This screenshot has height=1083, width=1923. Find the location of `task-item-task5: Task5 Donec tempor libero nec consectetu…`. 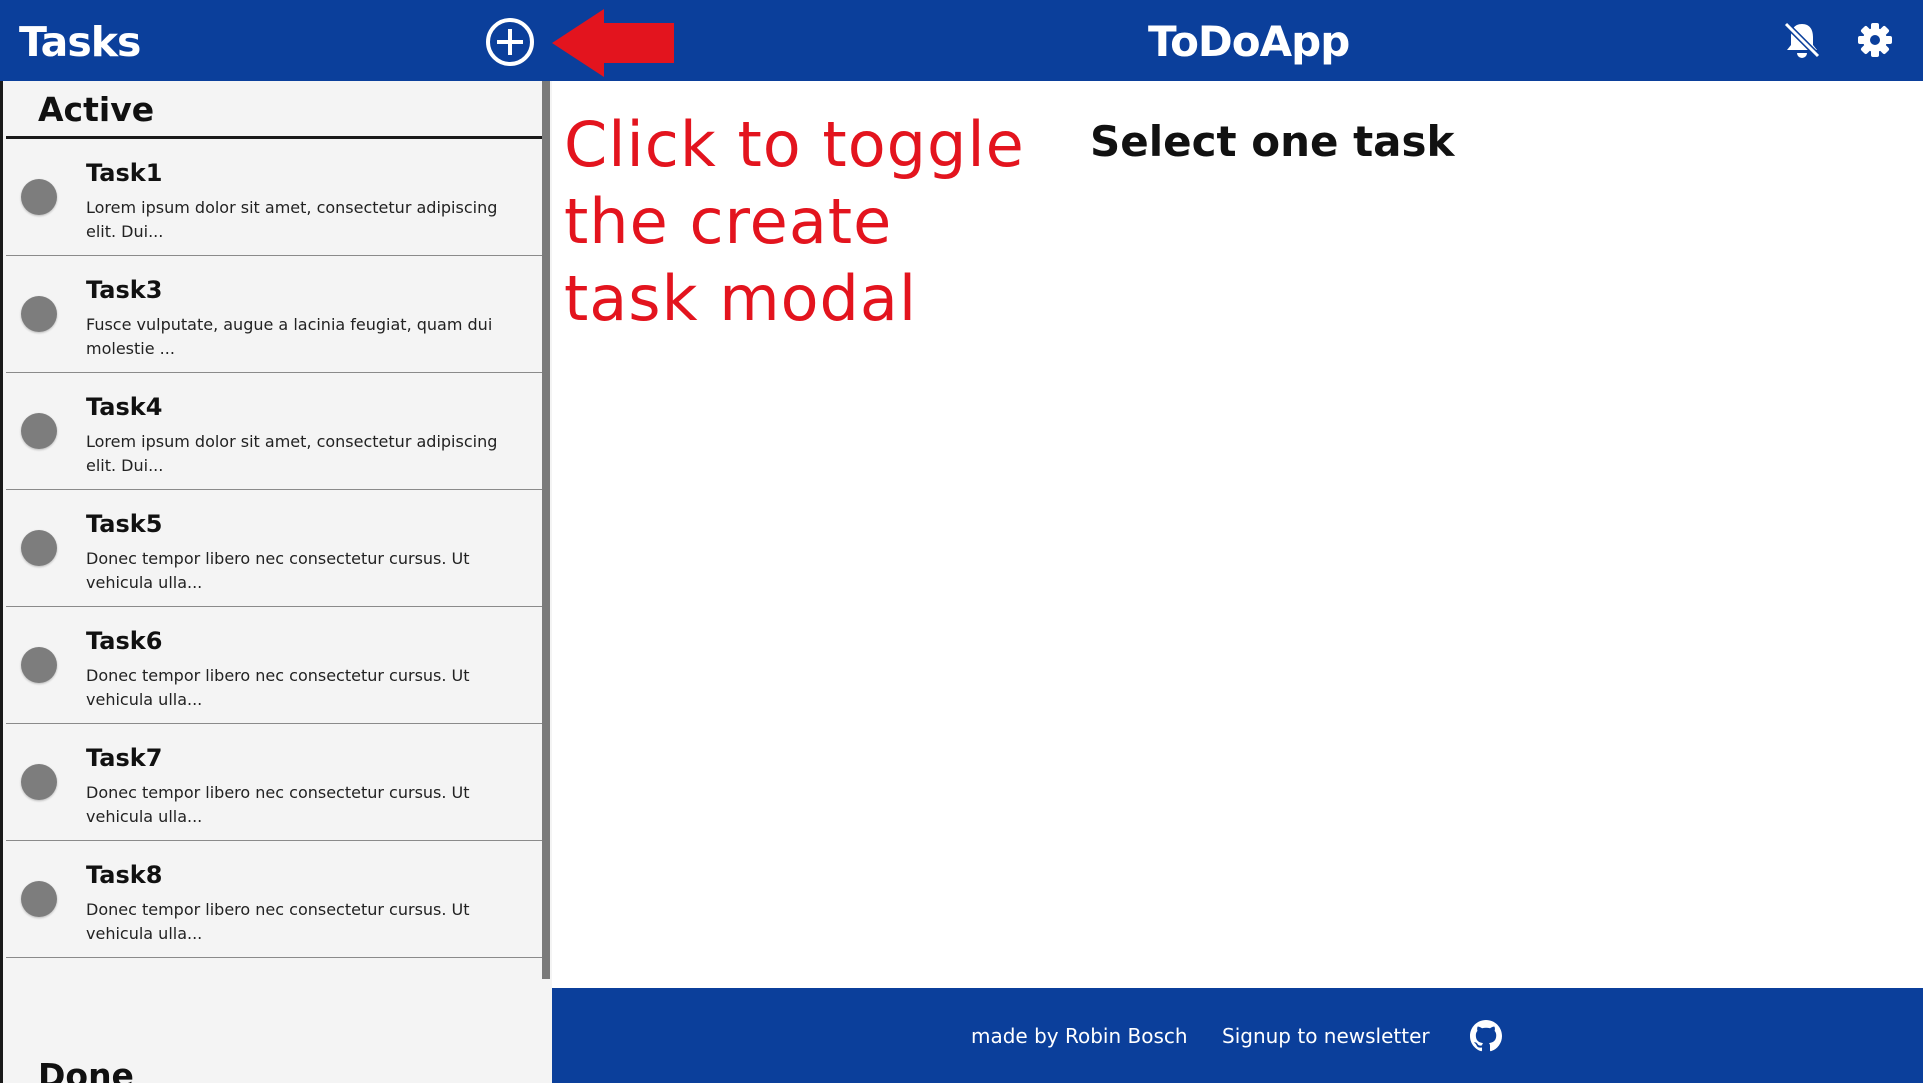

task-item-task5: Task5 Donec tempor libero nec consectetu… is located at coordinates (276, 548).